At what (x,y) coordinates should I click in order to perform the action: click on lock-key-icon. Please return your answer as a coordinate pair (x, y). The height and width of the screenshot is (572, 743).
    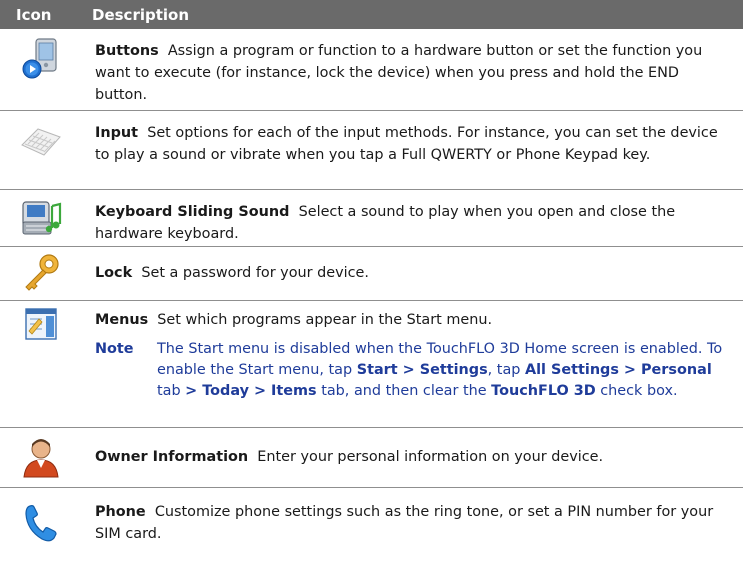
    Looking at the image, I should click on (42, 272).